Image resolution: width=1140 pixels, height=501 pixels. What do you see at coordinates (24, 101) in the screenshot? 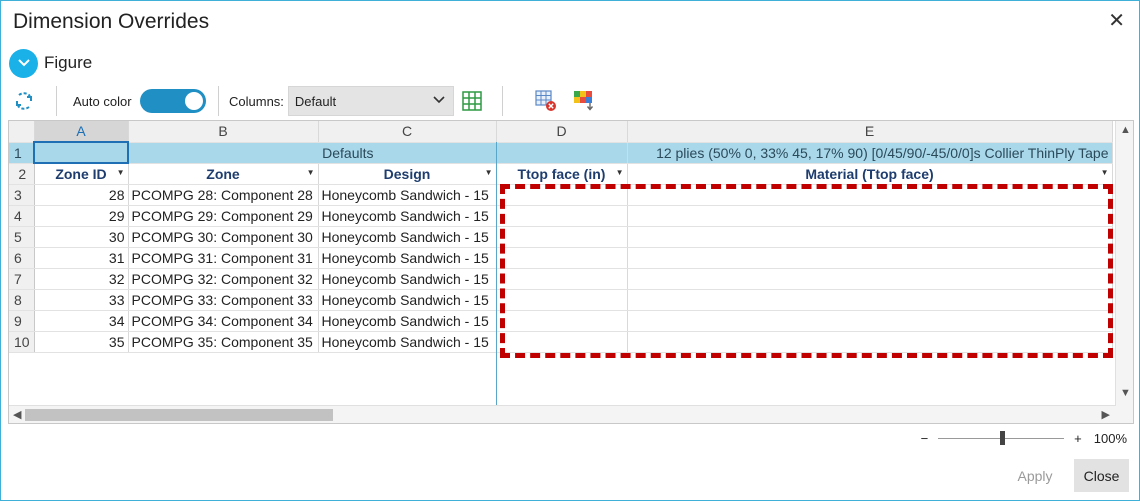
I see `refresh-icon` at bounding box center [24, 101].